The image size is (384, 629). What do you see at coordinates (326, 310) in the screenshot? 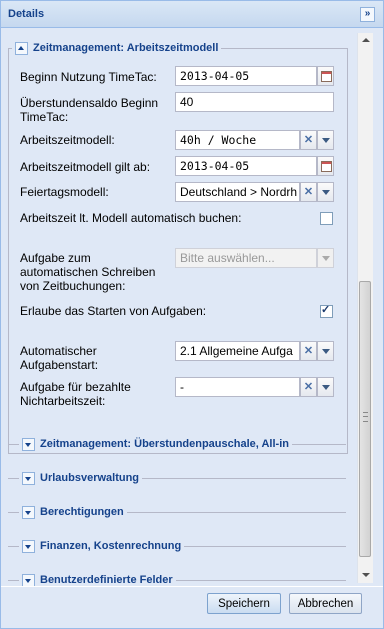
I see `starten-checkbox` at bounding box center [326, 310].